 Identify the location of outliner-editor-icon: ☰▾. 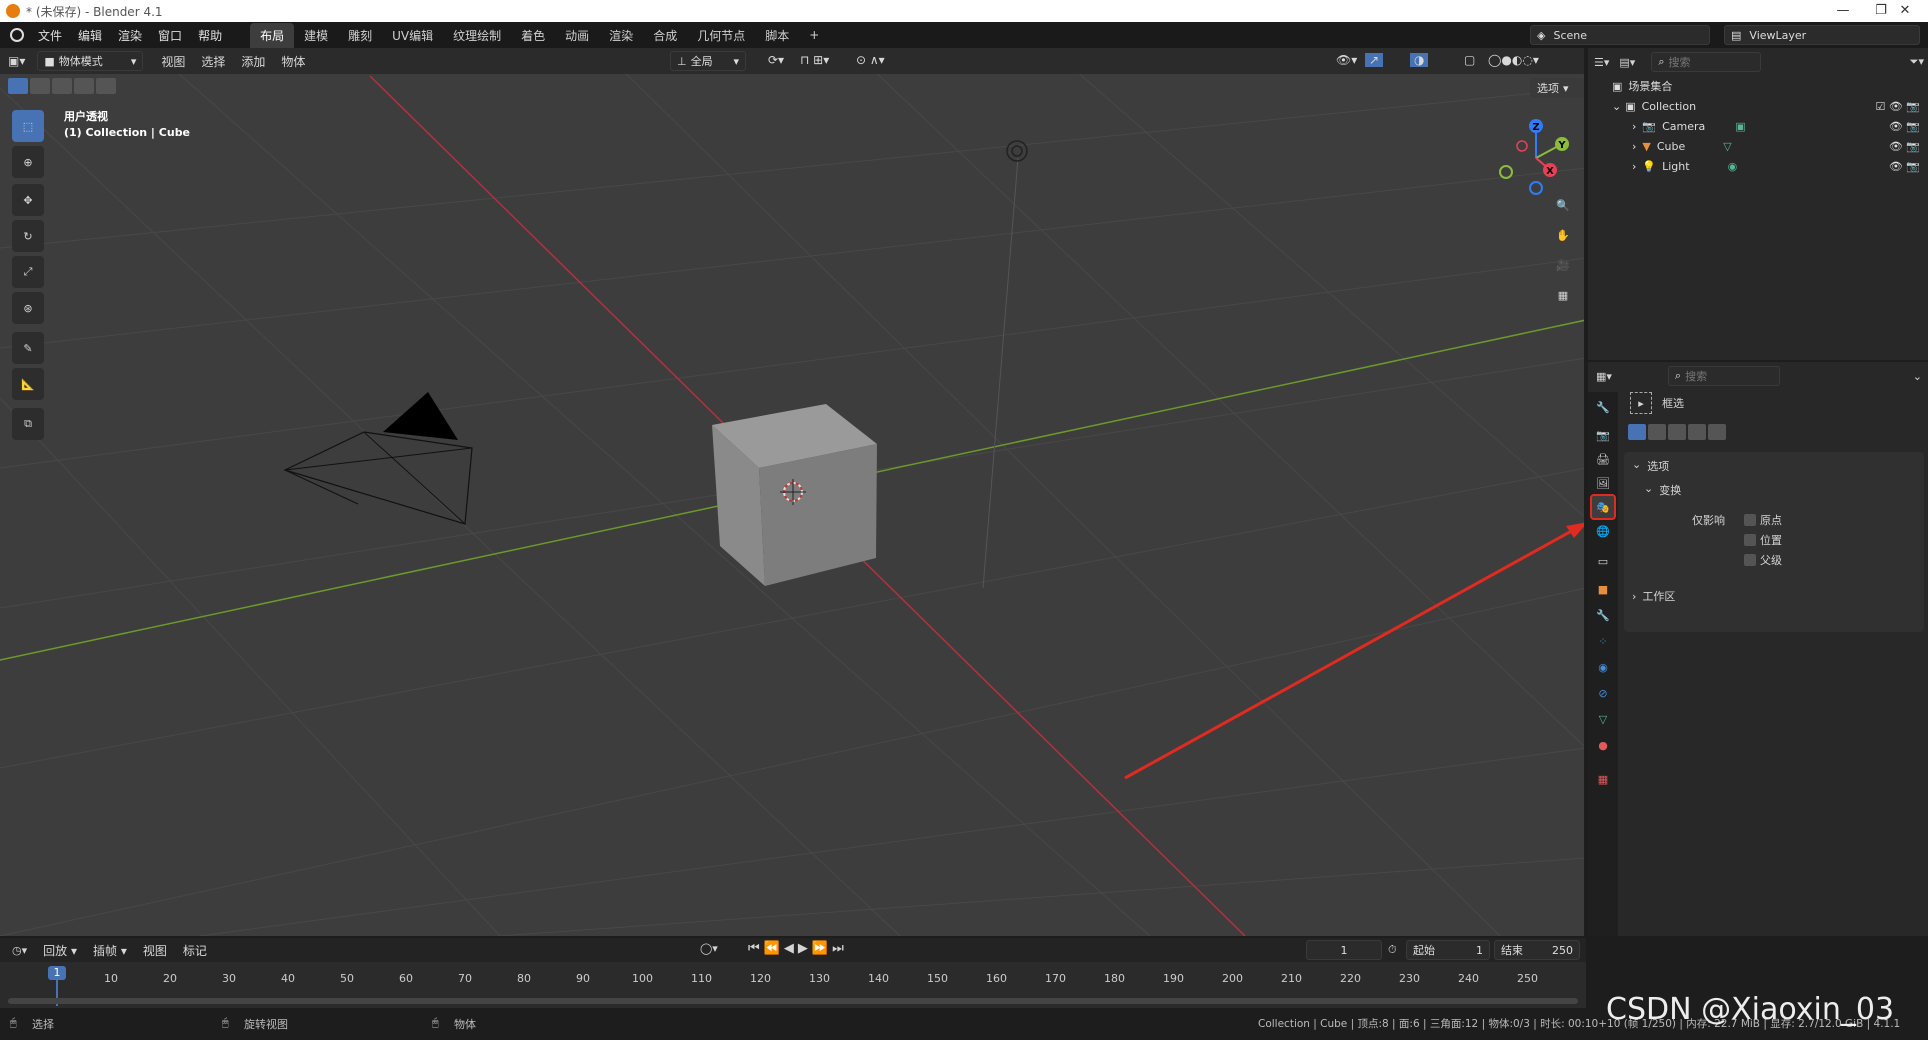
(1601, 62).